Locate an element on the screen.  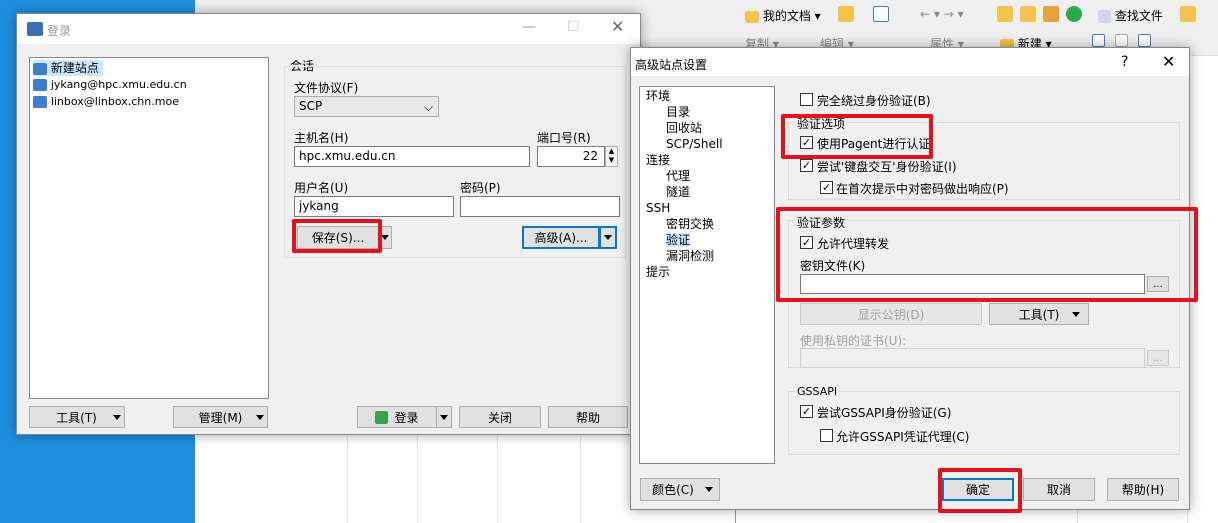
login-icon is located at coordinates (382, 417).